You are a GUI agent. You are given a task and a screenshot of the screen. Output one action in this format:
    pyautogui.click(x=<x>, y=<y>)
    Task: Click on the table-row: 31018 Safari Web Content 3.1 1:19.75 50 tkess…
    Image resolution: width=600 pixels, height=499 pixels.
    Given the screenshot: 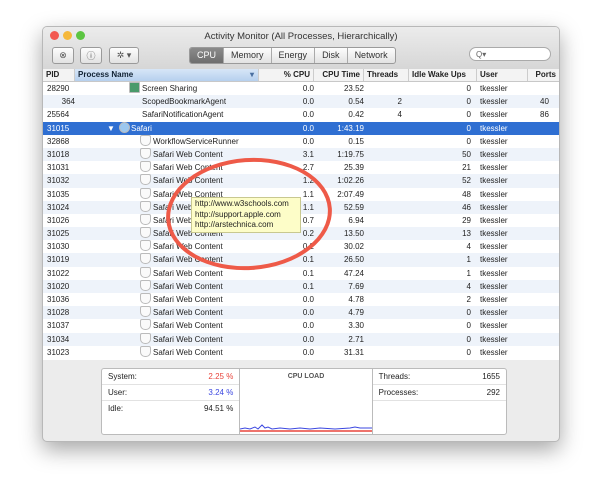 What is the action you would take?
    pyautogui.click(x=301, y=154)
    